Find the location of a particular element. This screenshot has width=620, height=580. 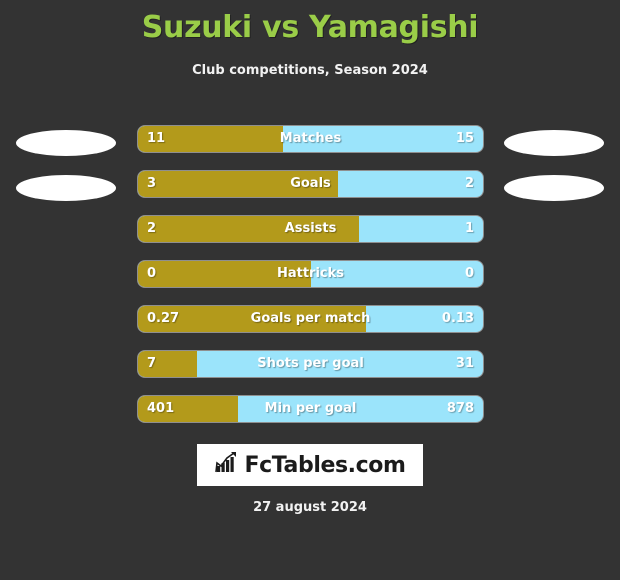

away-value: 31 is located at coordinates (464, 363).